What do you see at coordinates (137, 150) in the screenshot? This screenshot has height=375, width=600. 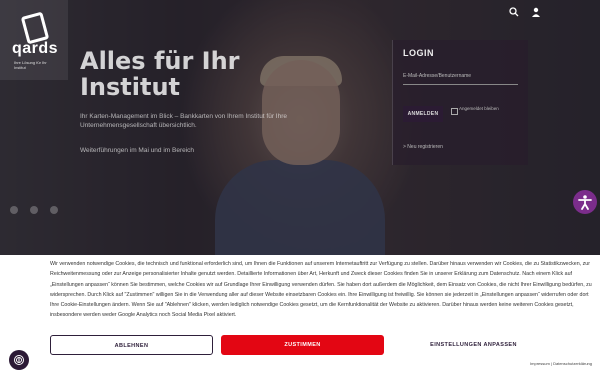 I see `hero-lead-secondary: Weiterführungen im Mai und im Bereich` at bounding box center [137, 150].